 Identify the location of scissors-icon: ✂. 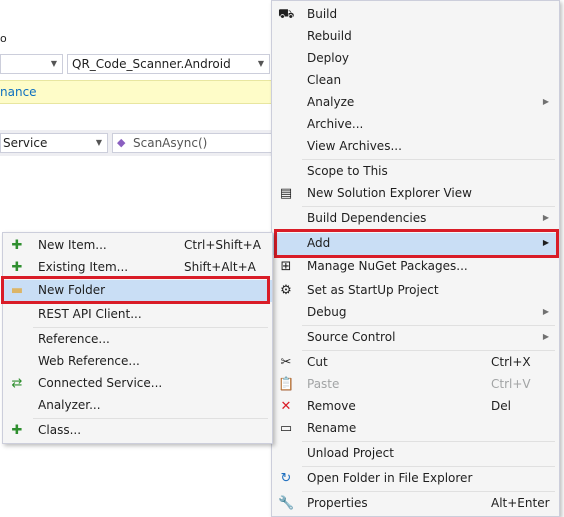
(286, 362).